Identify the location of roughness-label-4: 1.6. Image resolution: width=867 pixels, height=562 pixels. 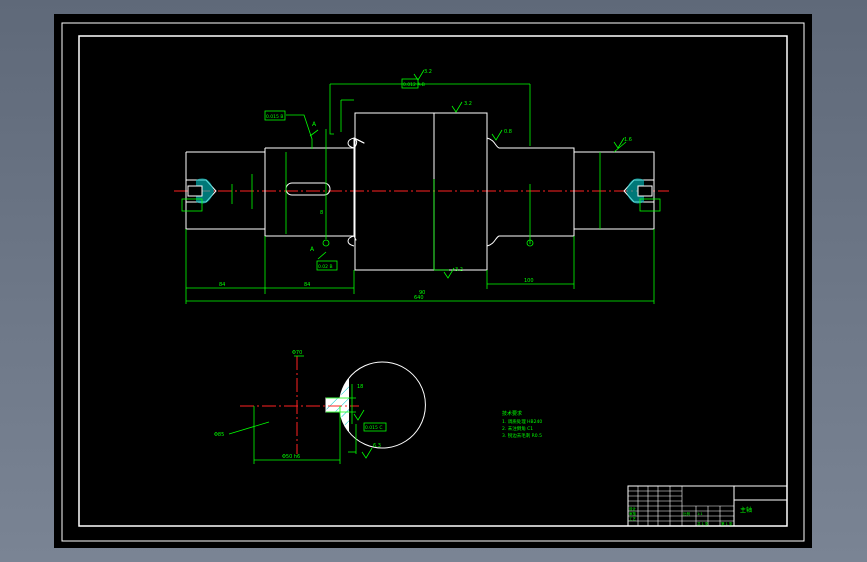
(628, 140).